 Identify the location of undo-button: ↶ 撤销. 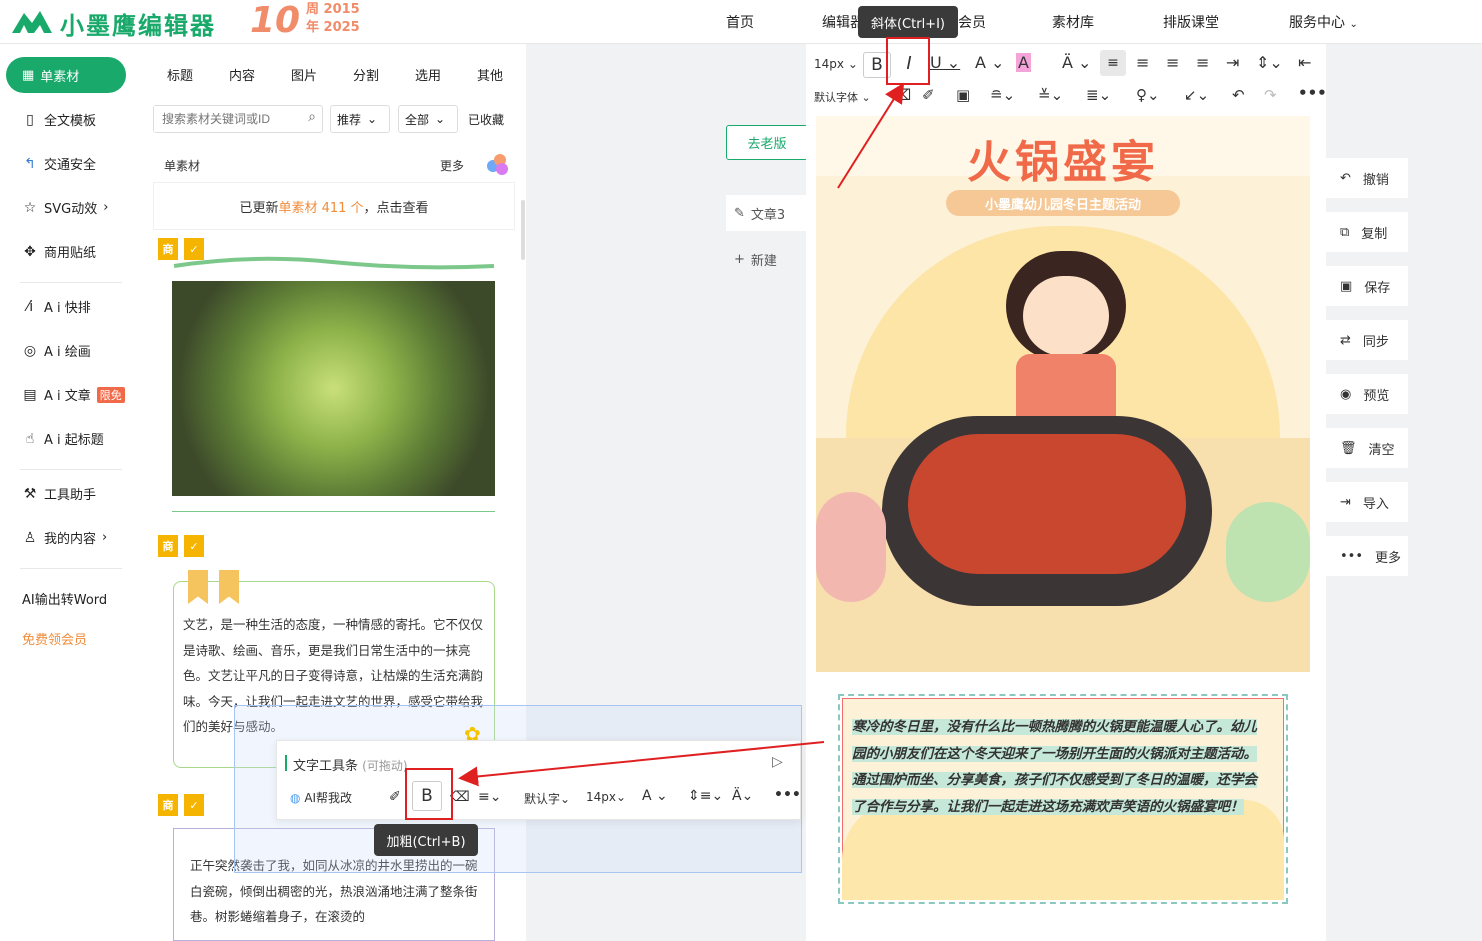
(1367, 178).